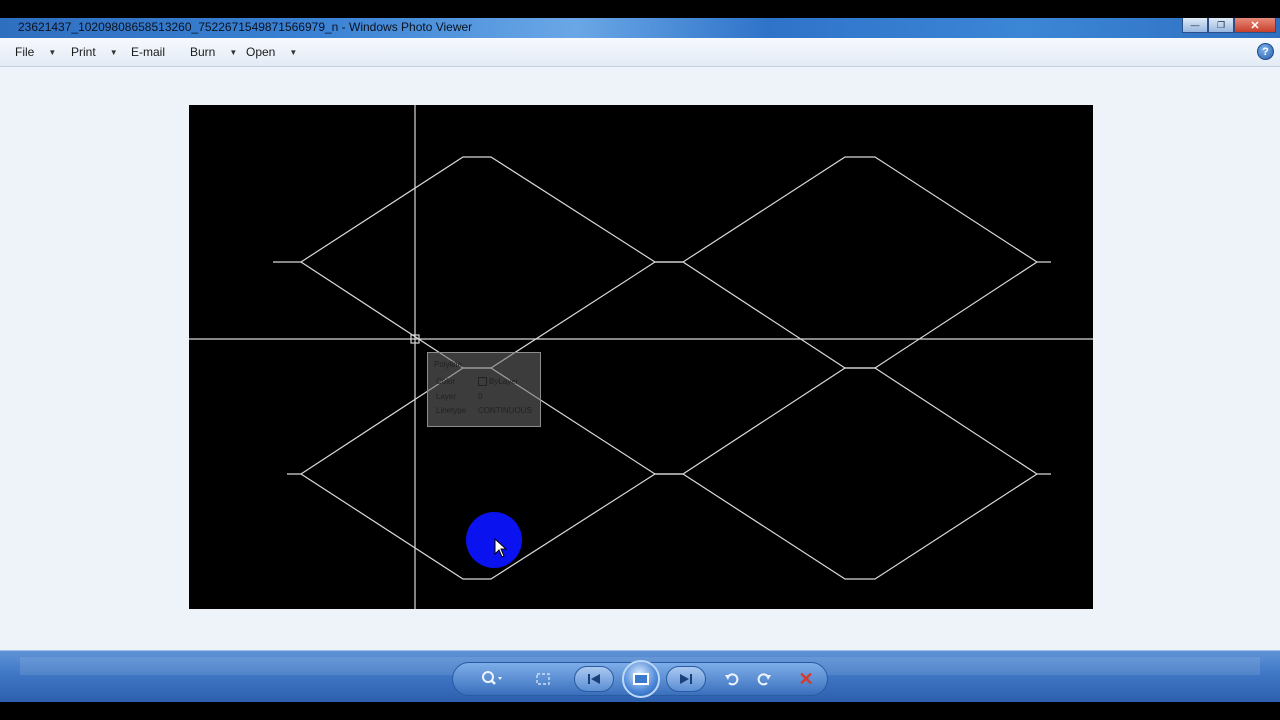 This screenshot has width=1280, height=720. What do you see at coordinates (1195, 25) in the screenshot?
I see `minimize-button: —` at bounding box center [1195, 25].